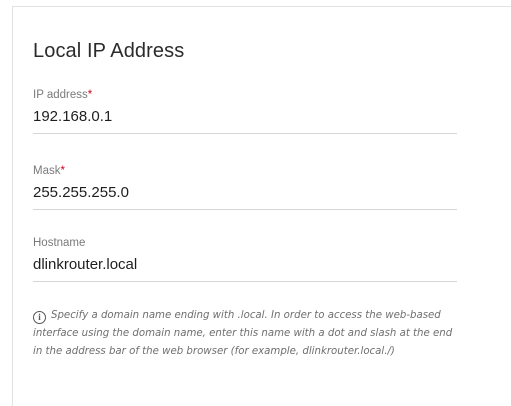 This screenshot has height=406, width=511. What do you see at coordinates (245, 269) in the screenshot?
I see `hostname-input` at bounding box center [245, 269].